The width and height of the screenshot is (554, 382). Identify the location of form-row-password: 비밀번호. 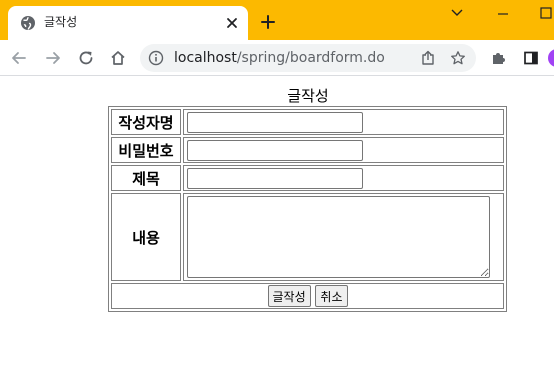
(307, 150).